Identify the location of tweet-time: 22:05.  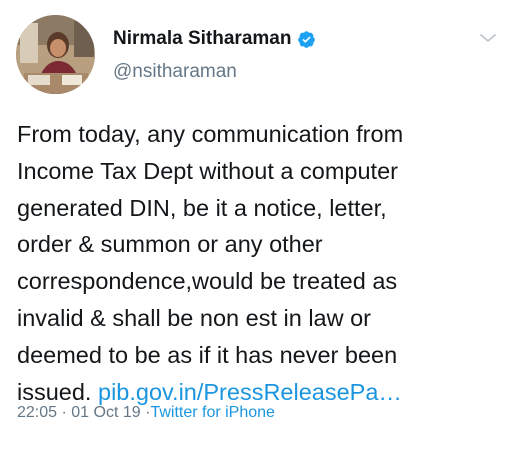
(37, 412).